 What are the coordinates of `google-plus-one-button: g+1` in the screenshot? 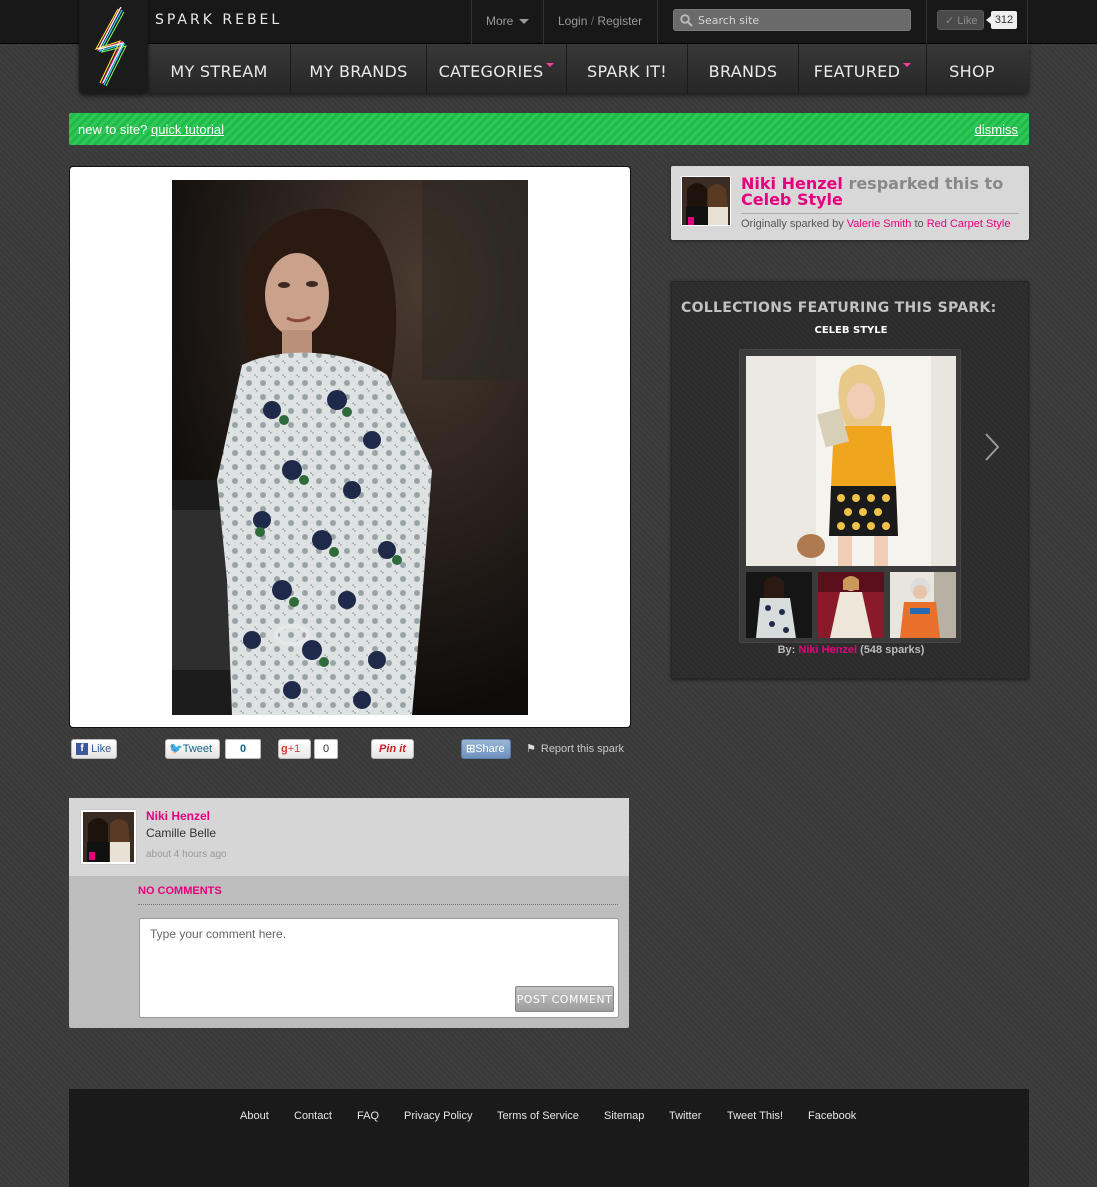 It's located at (294, 749).